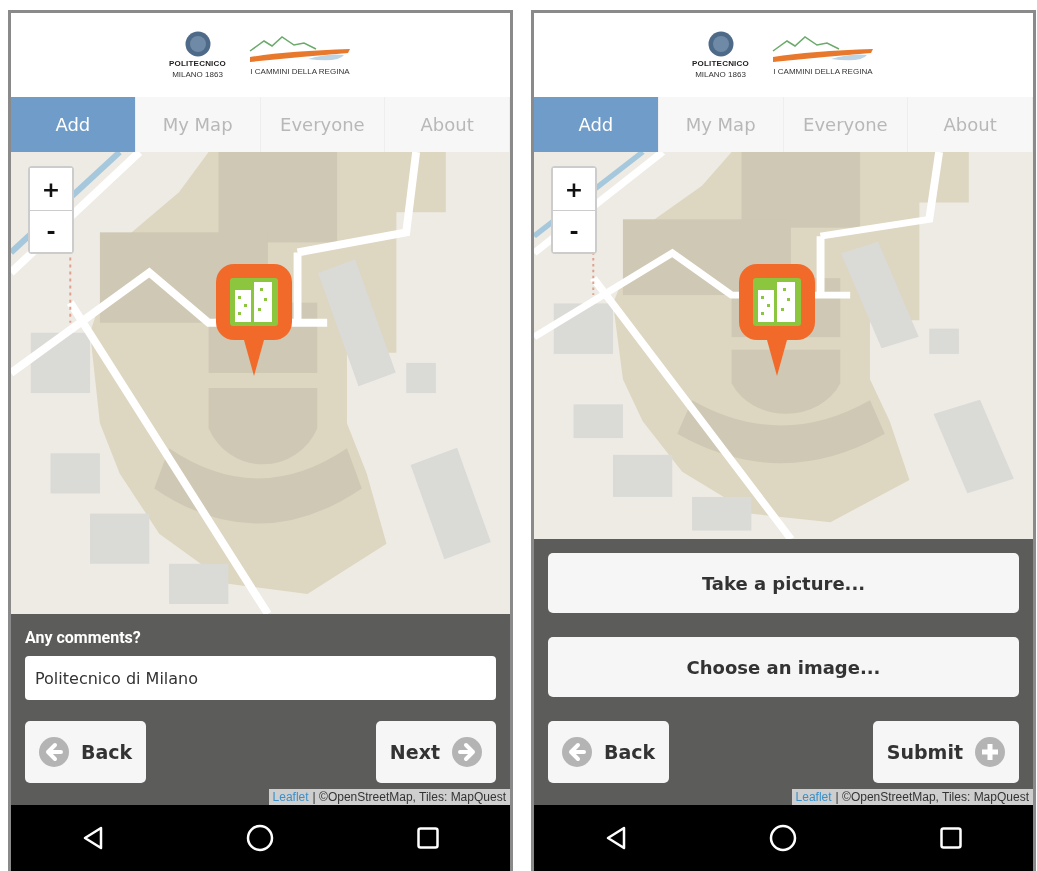 Image resolution: width=1037 pixels, height=871 pixels. Describe the element at coordinates (83, 637) in the screenshot. I see `field-label: Any comments?` at that location.